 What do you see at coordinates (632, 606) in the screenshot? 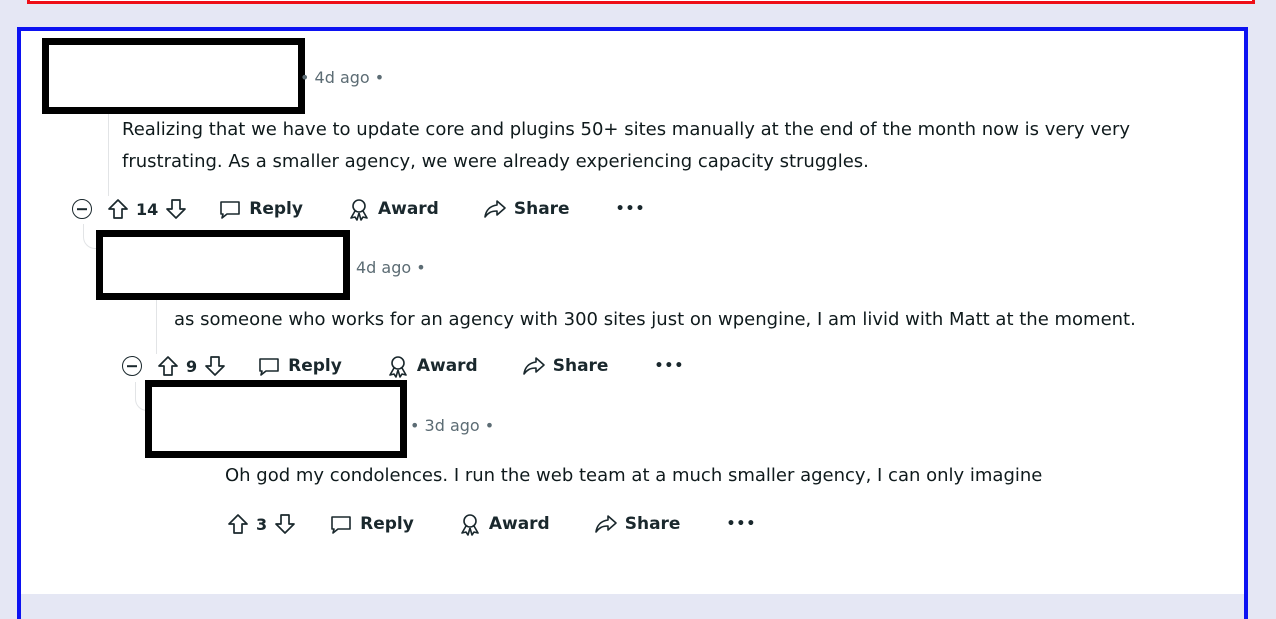
I see `bottom-band` at bounding box center [632, 606].